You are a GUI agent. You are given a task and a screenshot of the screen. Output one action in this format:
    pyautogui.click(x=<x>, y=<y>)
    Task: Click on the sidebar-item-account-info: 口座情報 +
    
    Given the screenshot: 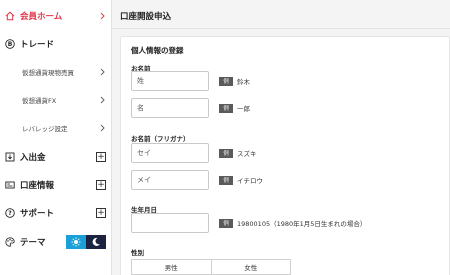 What is the action you would take?
    pyautogui.click(x=56, y=185)
    